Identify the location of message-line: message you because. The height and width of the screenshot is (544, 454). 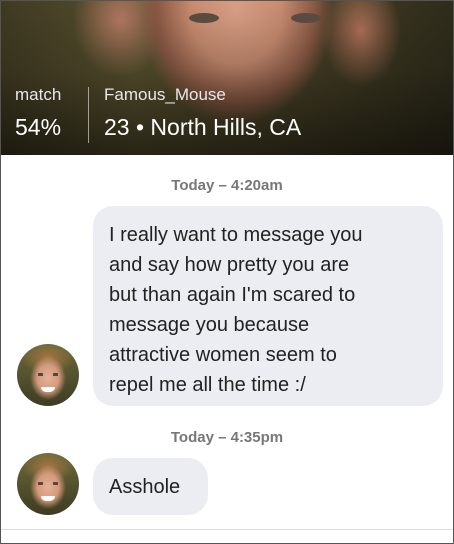
(209, 325).